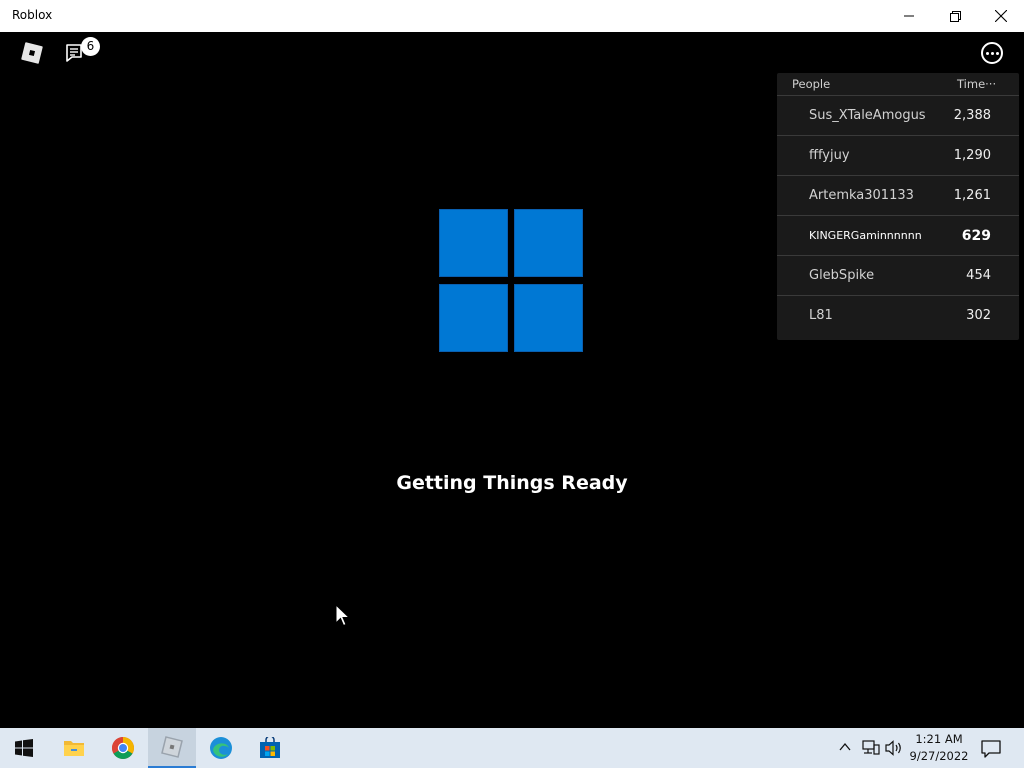 This screenshot has height=768, width=1024. I want to click on more-options-button, so click(992, 53).